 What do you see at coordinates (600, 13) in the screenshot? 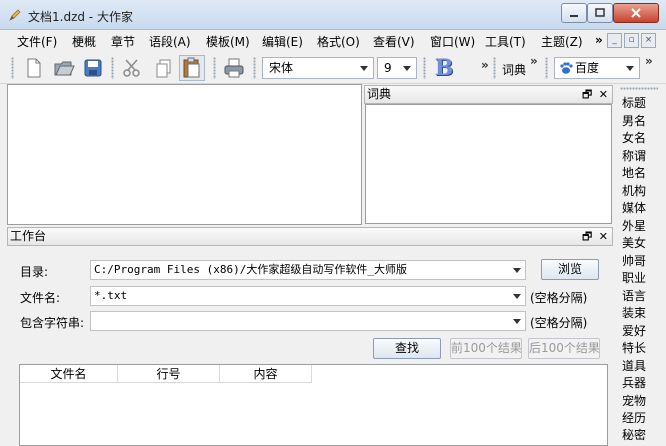
I see `maximize-button` at bounding box center [600, 13].